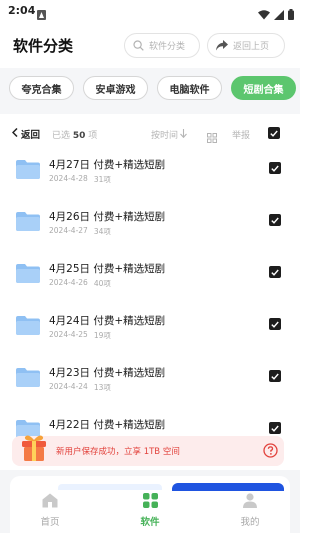 Image resolution: width=320 pixels, height=533 pixels. What do you see at coordinates (34, 448) in the screenshot?
I see `gift-icon` at bounding box center [34, 448].